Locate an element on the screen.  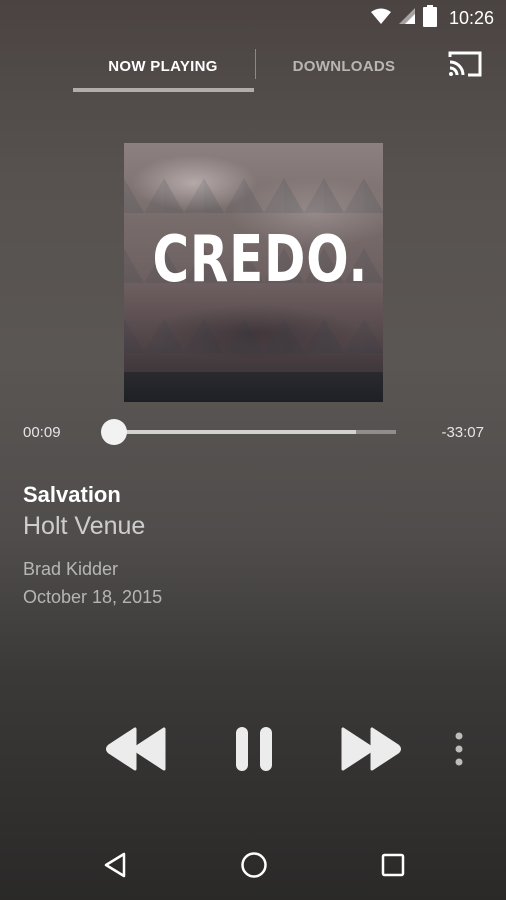
rewind-button is located at coordinates (136, 751).